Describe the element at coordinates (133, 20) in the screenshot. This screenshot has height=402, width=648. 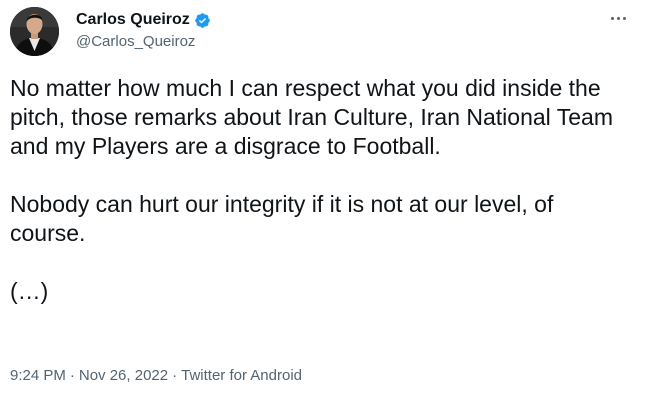
I see `author-display-name: Carlos Queiroz` at that location.